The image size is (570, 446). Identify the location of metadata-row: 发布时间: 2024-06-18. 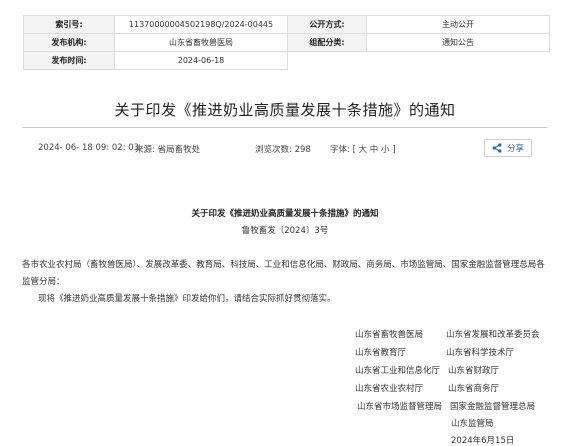
(286, 60).